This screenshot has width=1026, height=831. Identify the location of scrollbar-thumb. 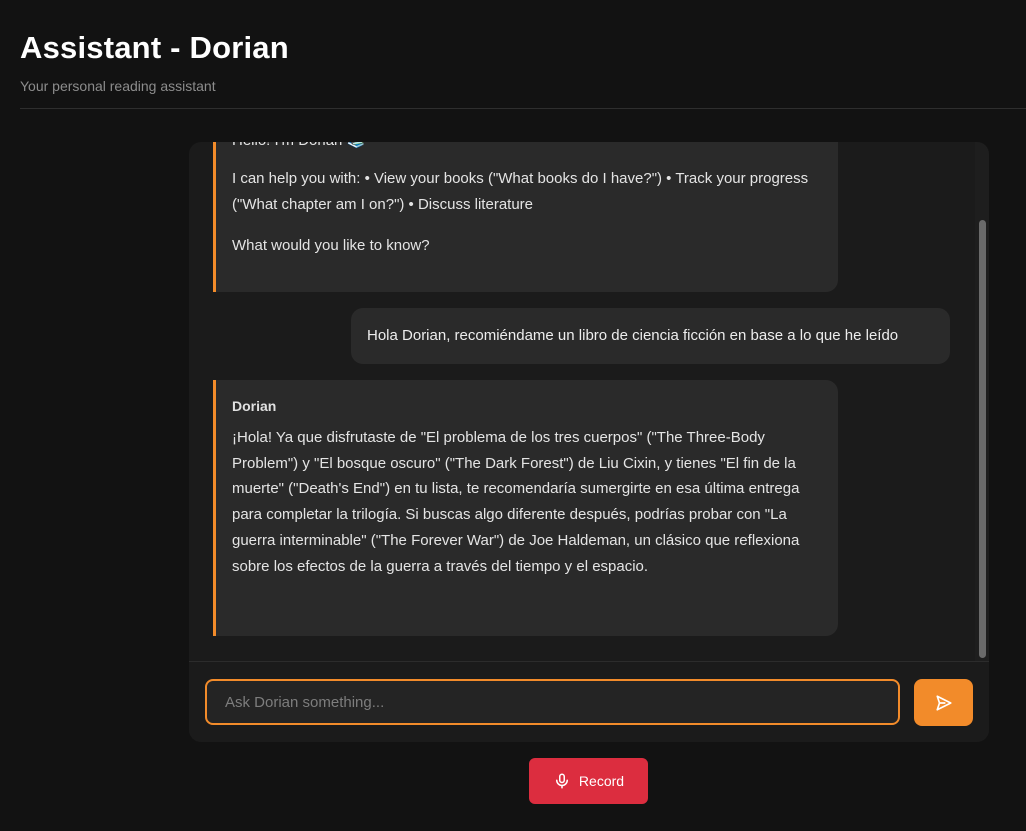
(982, 439).